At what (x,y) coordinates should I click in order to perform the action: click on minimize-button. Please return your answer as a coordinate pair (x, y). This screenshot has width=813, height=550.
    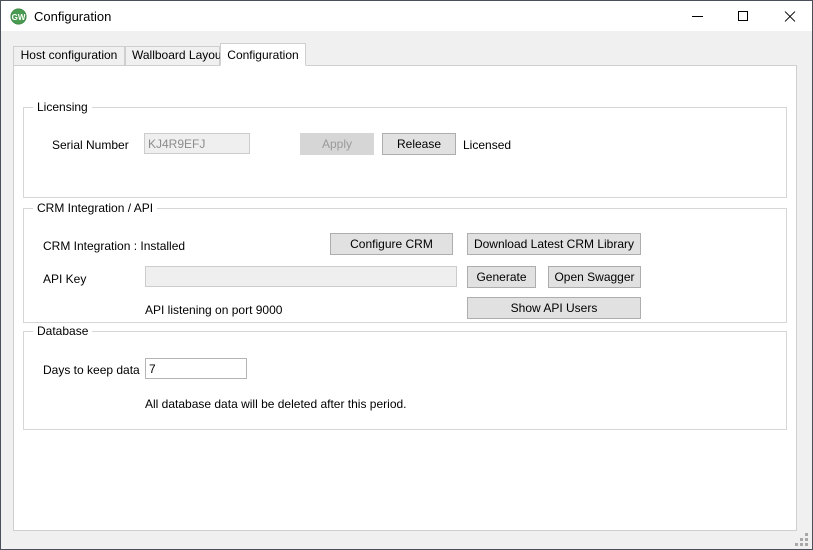
    Looking at the image, I should click on (697, 16).